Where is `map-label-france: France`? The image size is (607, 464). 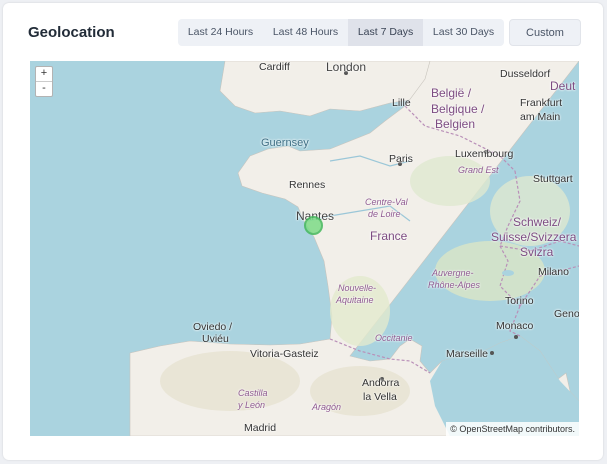 map-label-france: France is located at coordinates (389, 236).